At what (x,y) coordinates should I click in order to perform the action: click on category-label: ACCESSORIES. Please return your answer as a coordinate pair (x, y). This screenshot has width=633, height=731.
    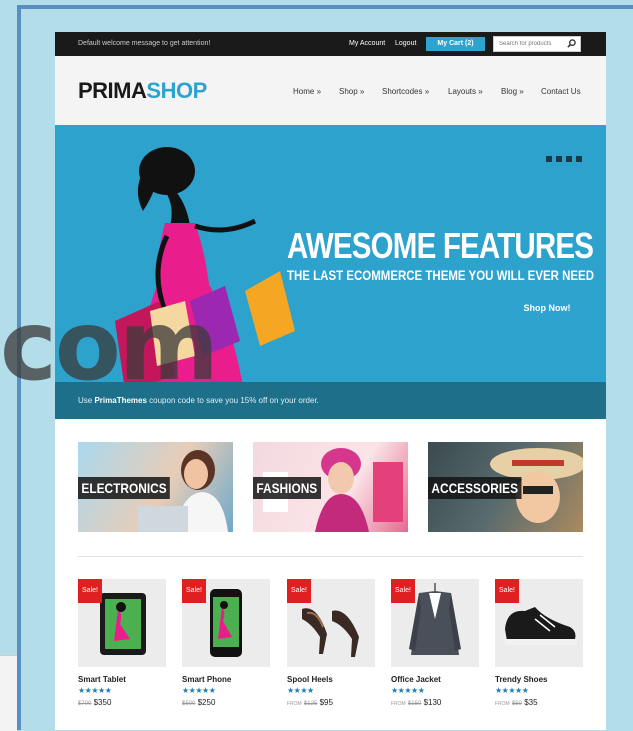
    Looking at the image, I should click on (475, 488).